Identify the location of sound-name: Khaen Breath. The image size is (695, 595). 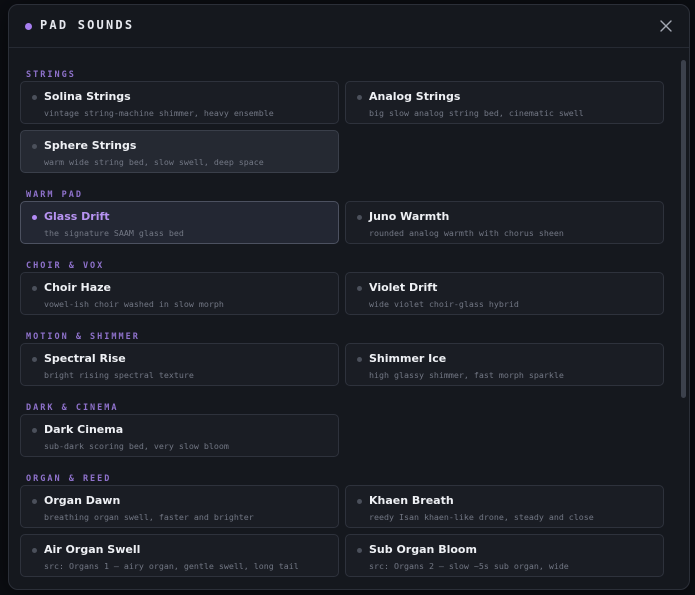
(411, 500).